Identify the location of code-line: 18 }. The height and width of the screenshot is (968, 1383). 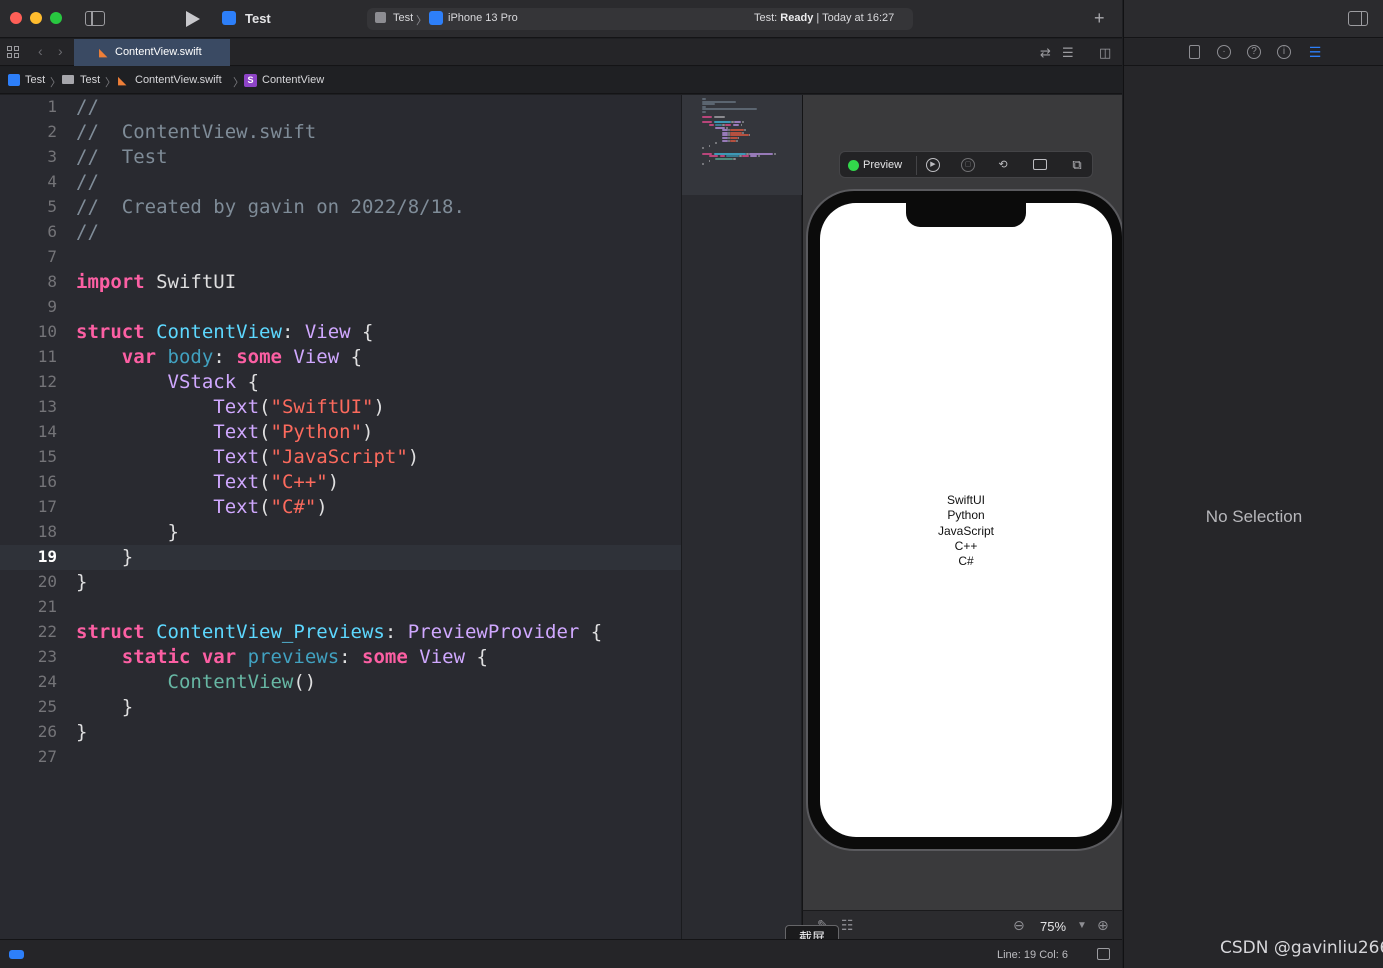
(340, 532).